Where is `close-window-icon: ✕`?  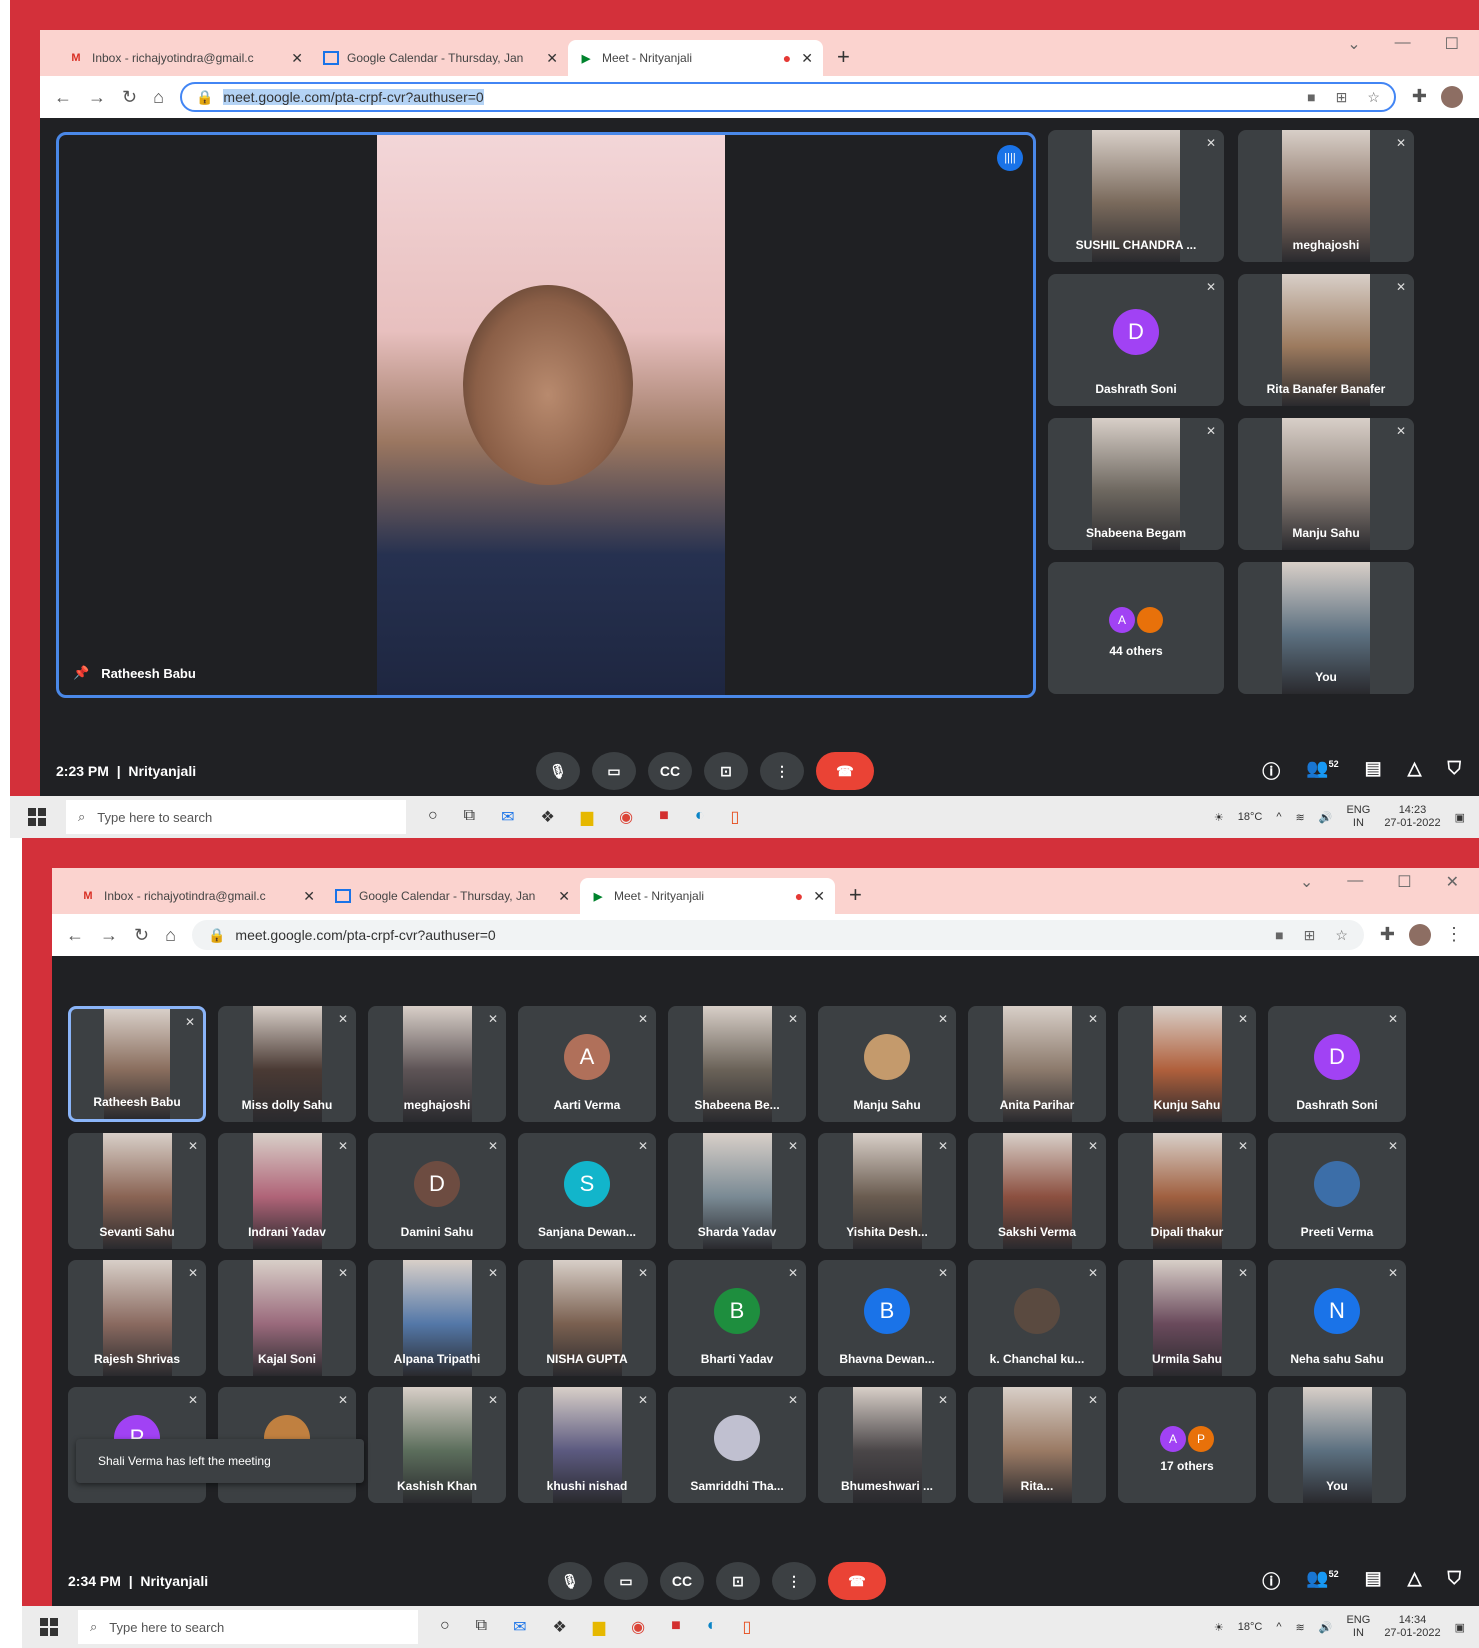
close-window-icon: ✕ is located at coordinates (1452, 882).